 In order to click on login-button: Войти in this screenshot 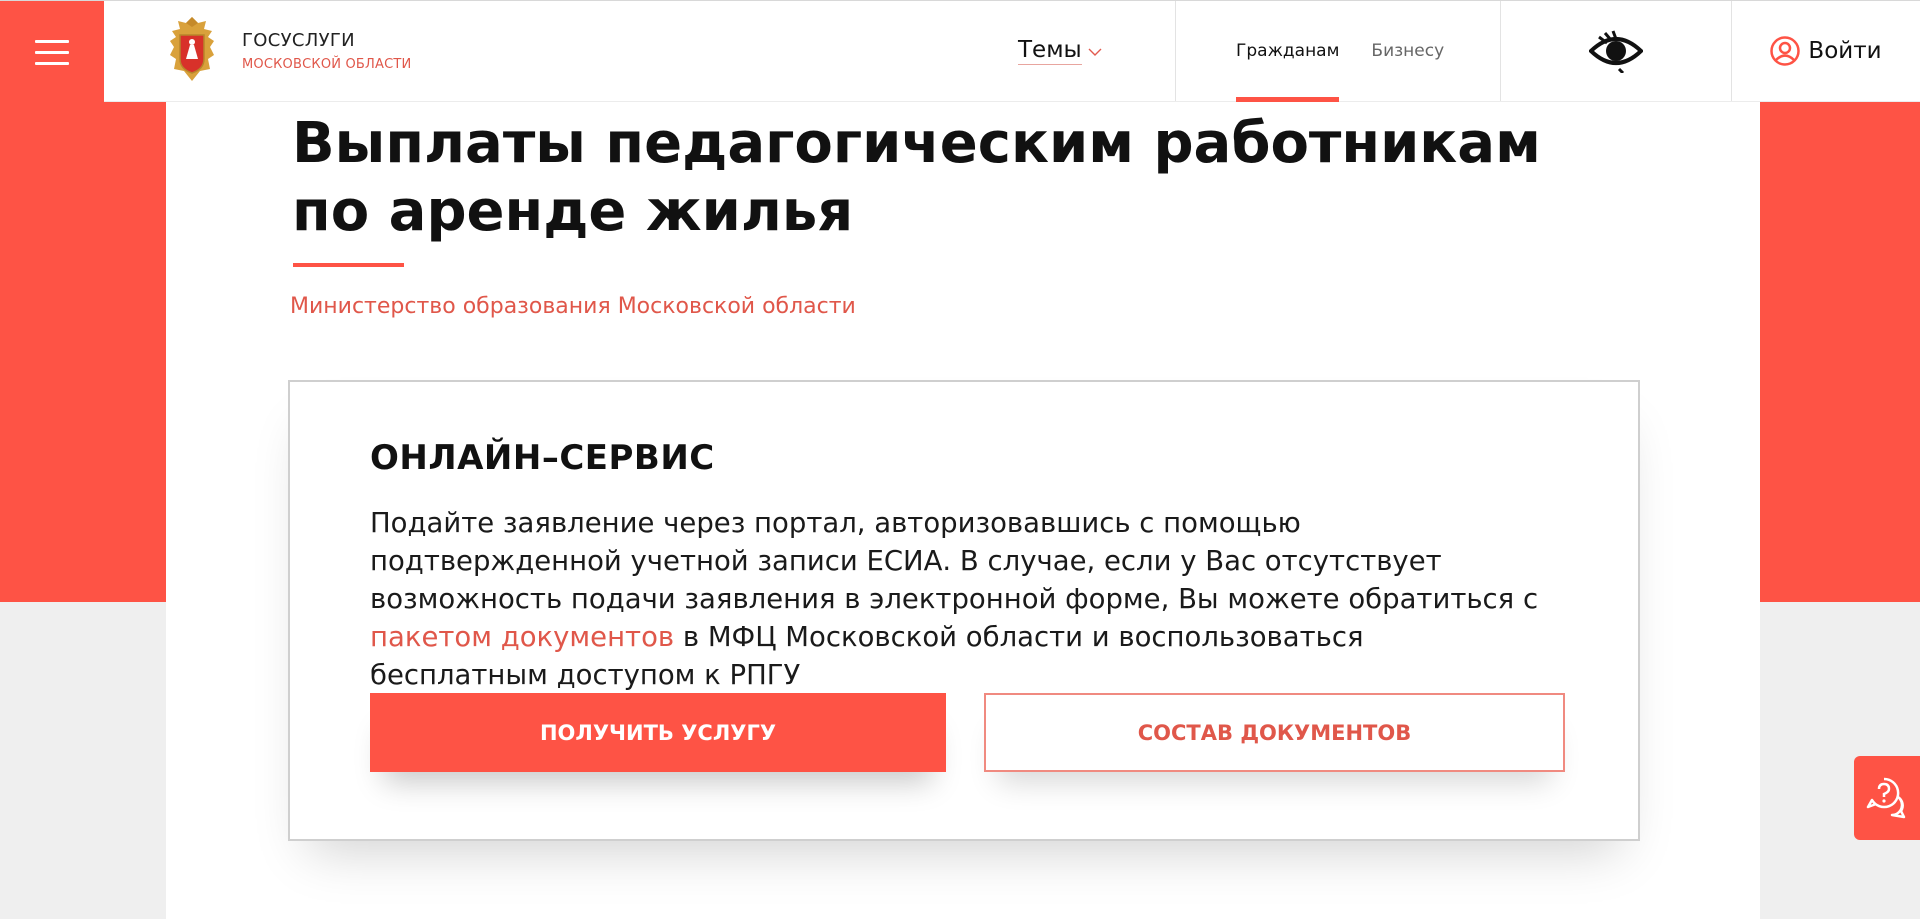, I will do `click(1826, 51)`.